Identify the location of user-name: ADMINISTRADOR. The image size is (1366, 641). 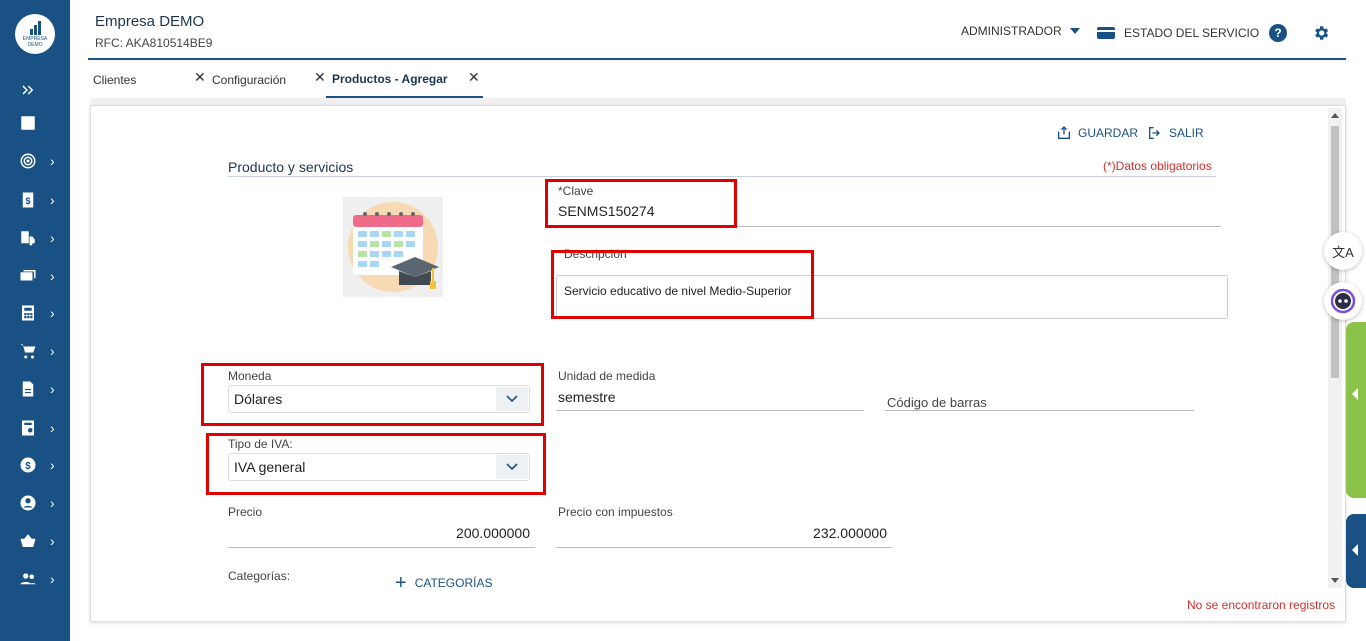
(1011, 31).